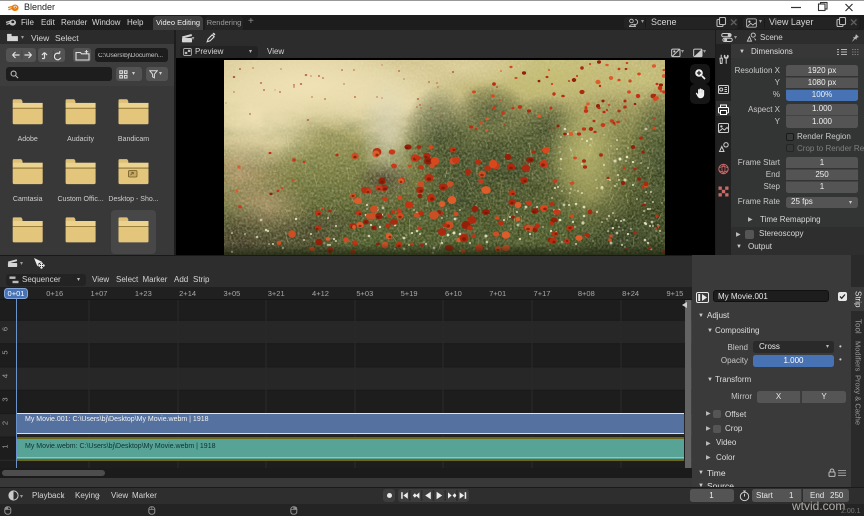 This screenshot has width=864, height=516. Describe the element at coordinates (5, 399) in the screenshot. I see `svg-text: 3` at that location.